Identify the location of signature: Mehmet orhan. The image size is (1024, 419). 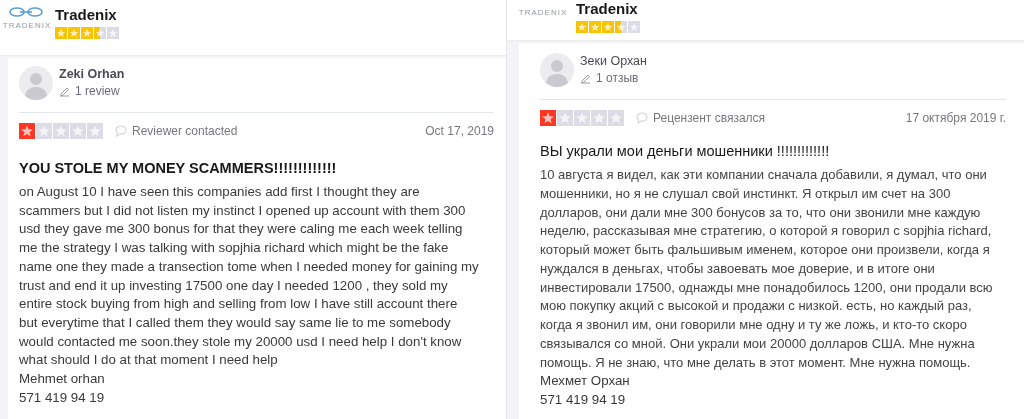
(62, 379).